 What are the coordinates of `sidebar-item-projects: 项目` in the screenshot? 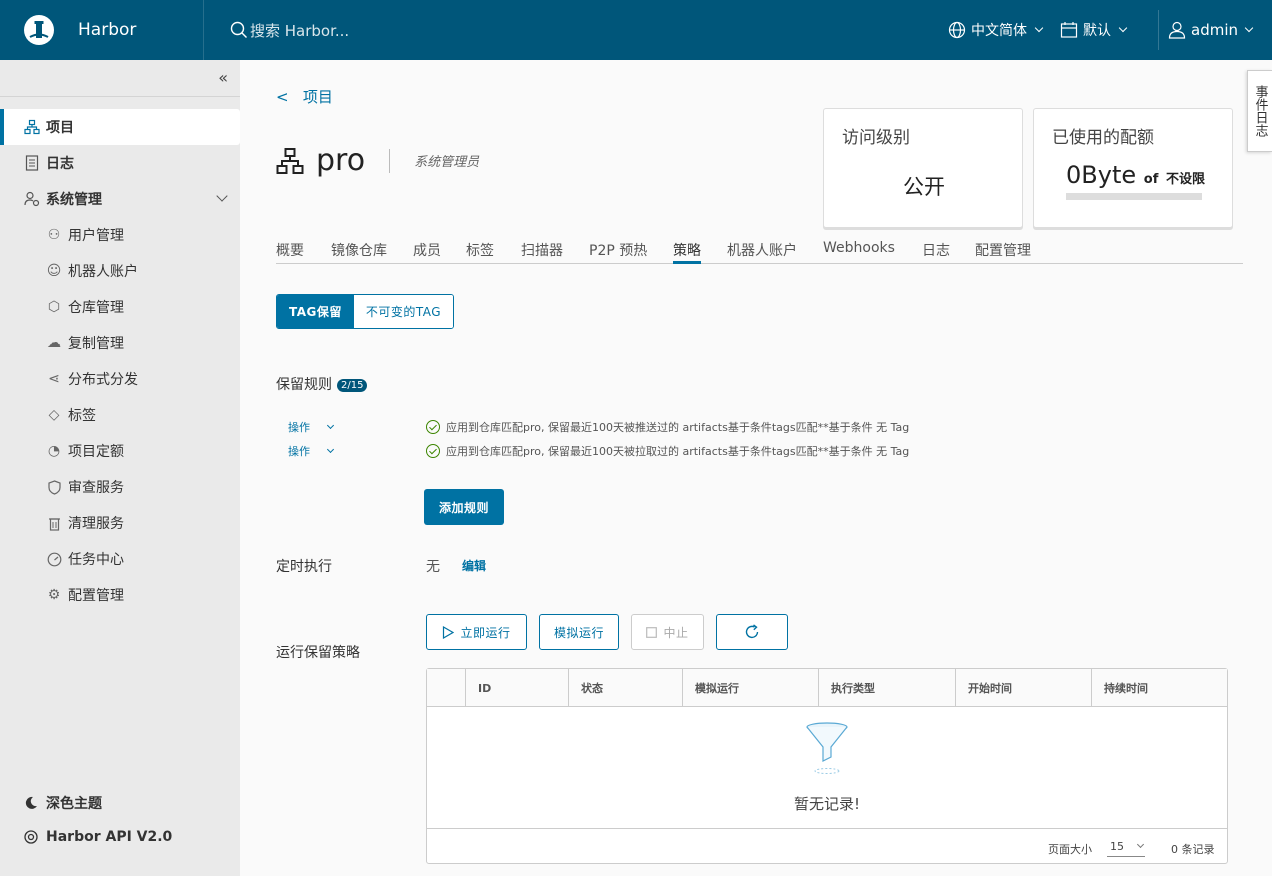 It's located at (120, 127).